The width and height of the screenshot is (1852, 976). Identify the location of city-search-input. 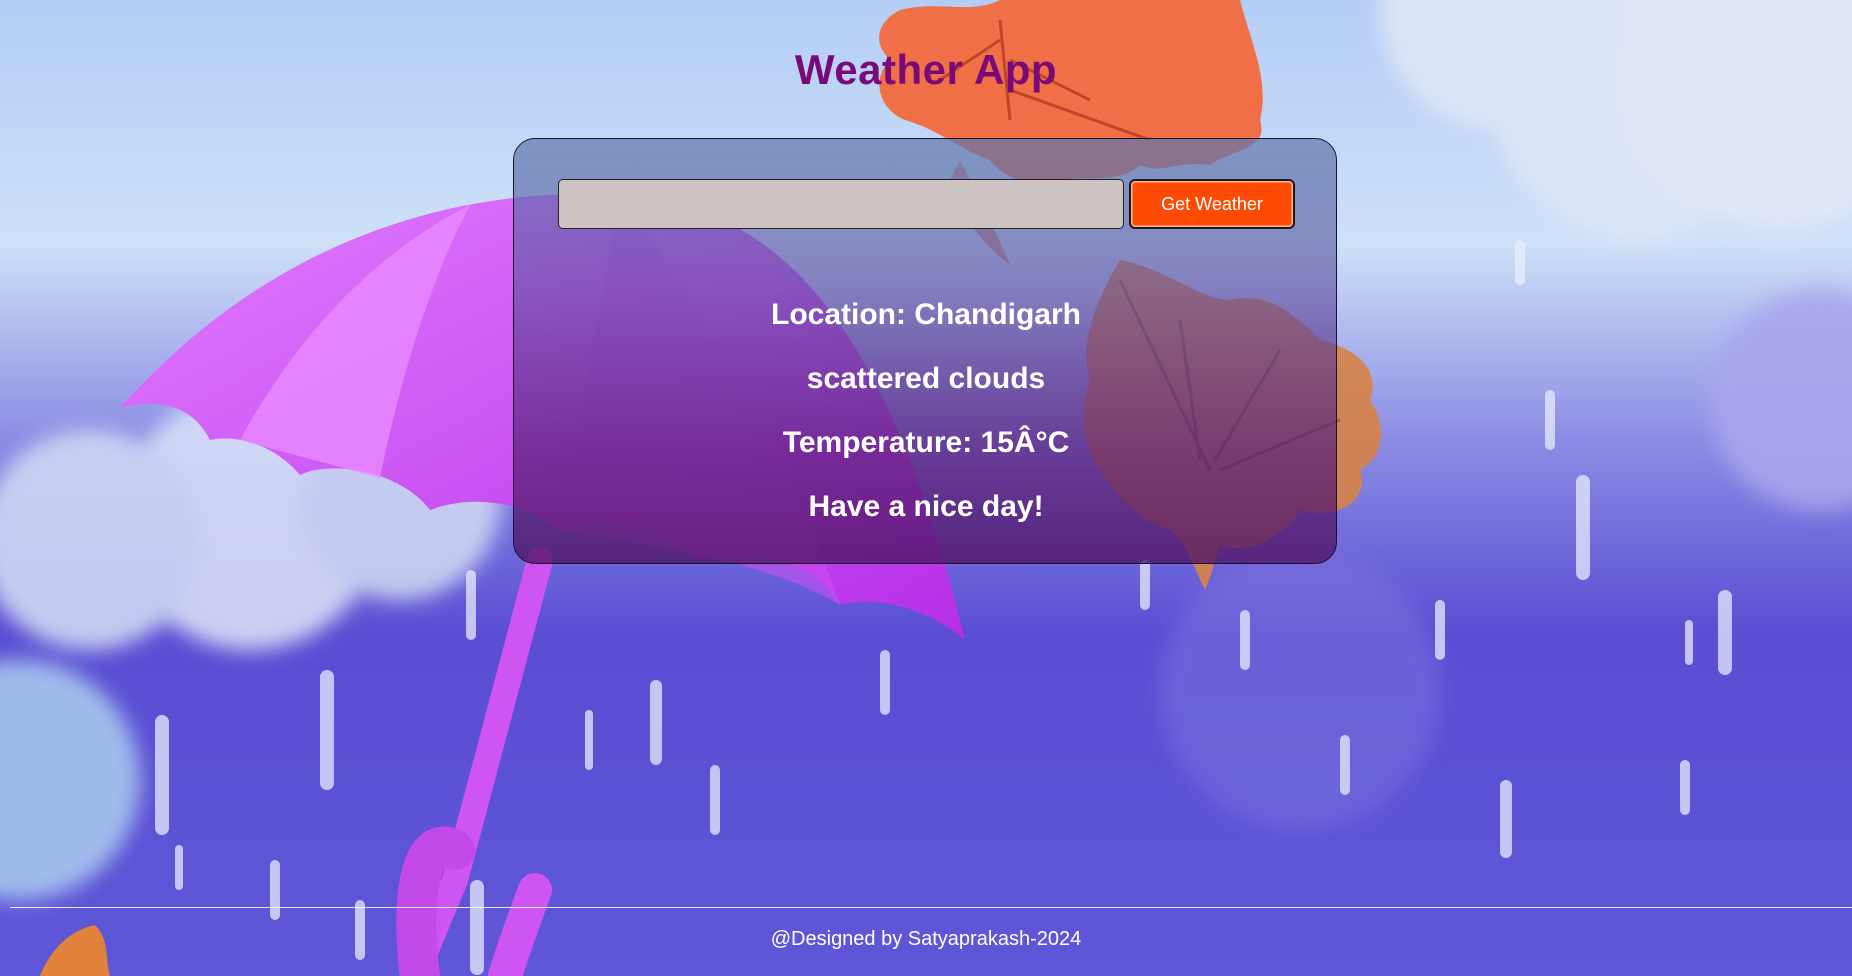
(841, 204).